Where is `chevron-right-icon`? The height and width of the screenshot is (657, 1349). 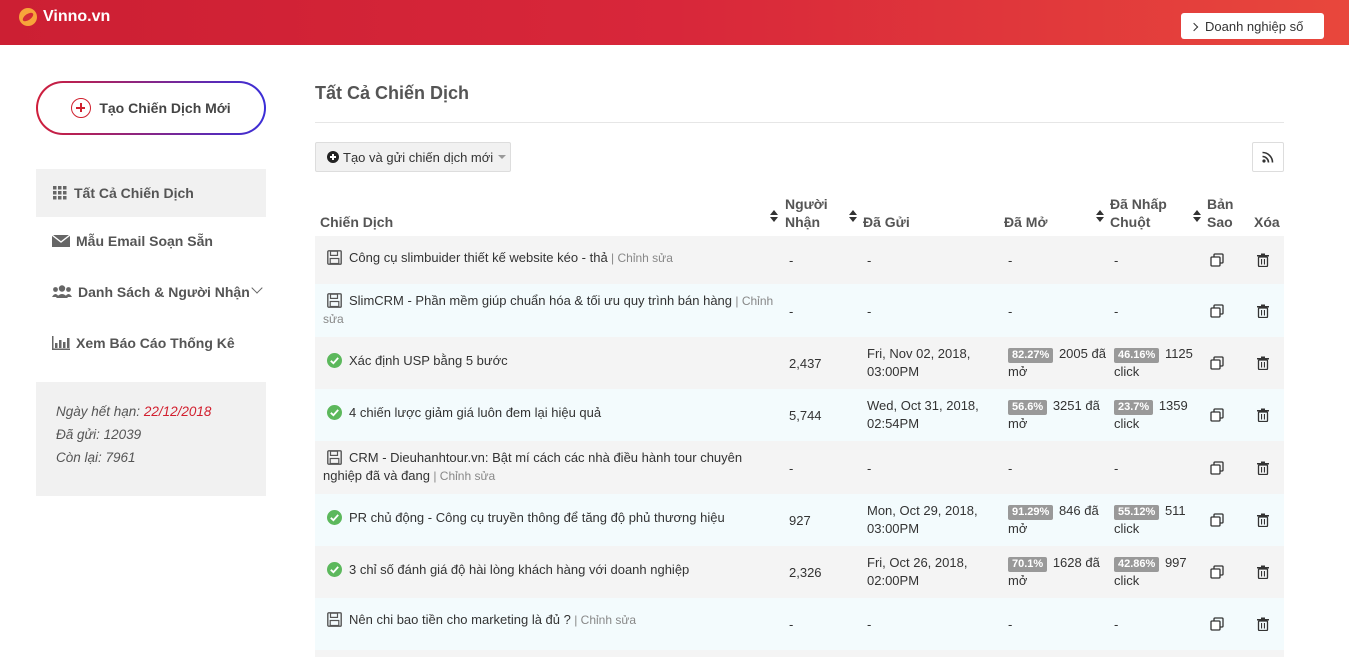
chevron-right-icon is located at coordinates (1194, 26).